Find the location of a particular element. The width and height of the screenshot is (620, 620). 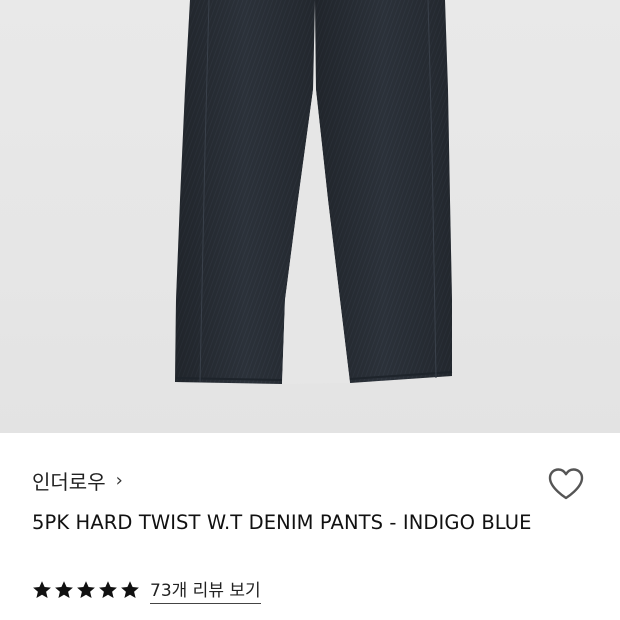

reviews-link: 73개 리뷰 보기 is located at coordinates (205, 590).